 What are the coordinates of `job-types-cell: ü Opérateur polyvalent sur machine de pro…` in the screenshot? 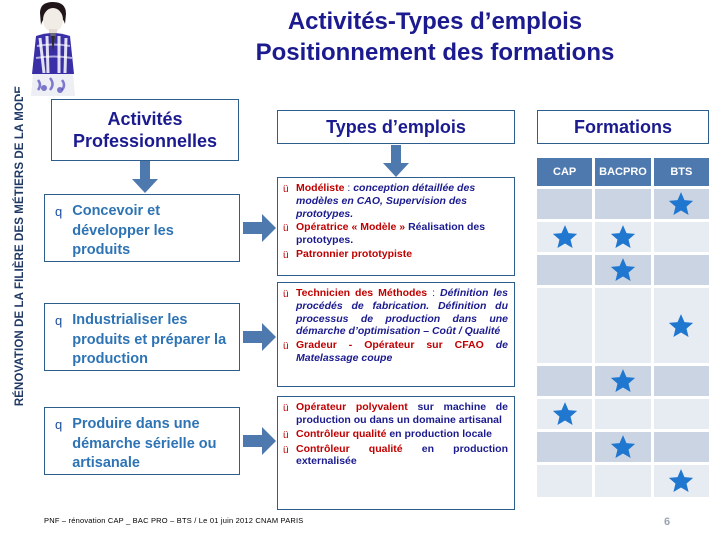 It's located at (396, 453).